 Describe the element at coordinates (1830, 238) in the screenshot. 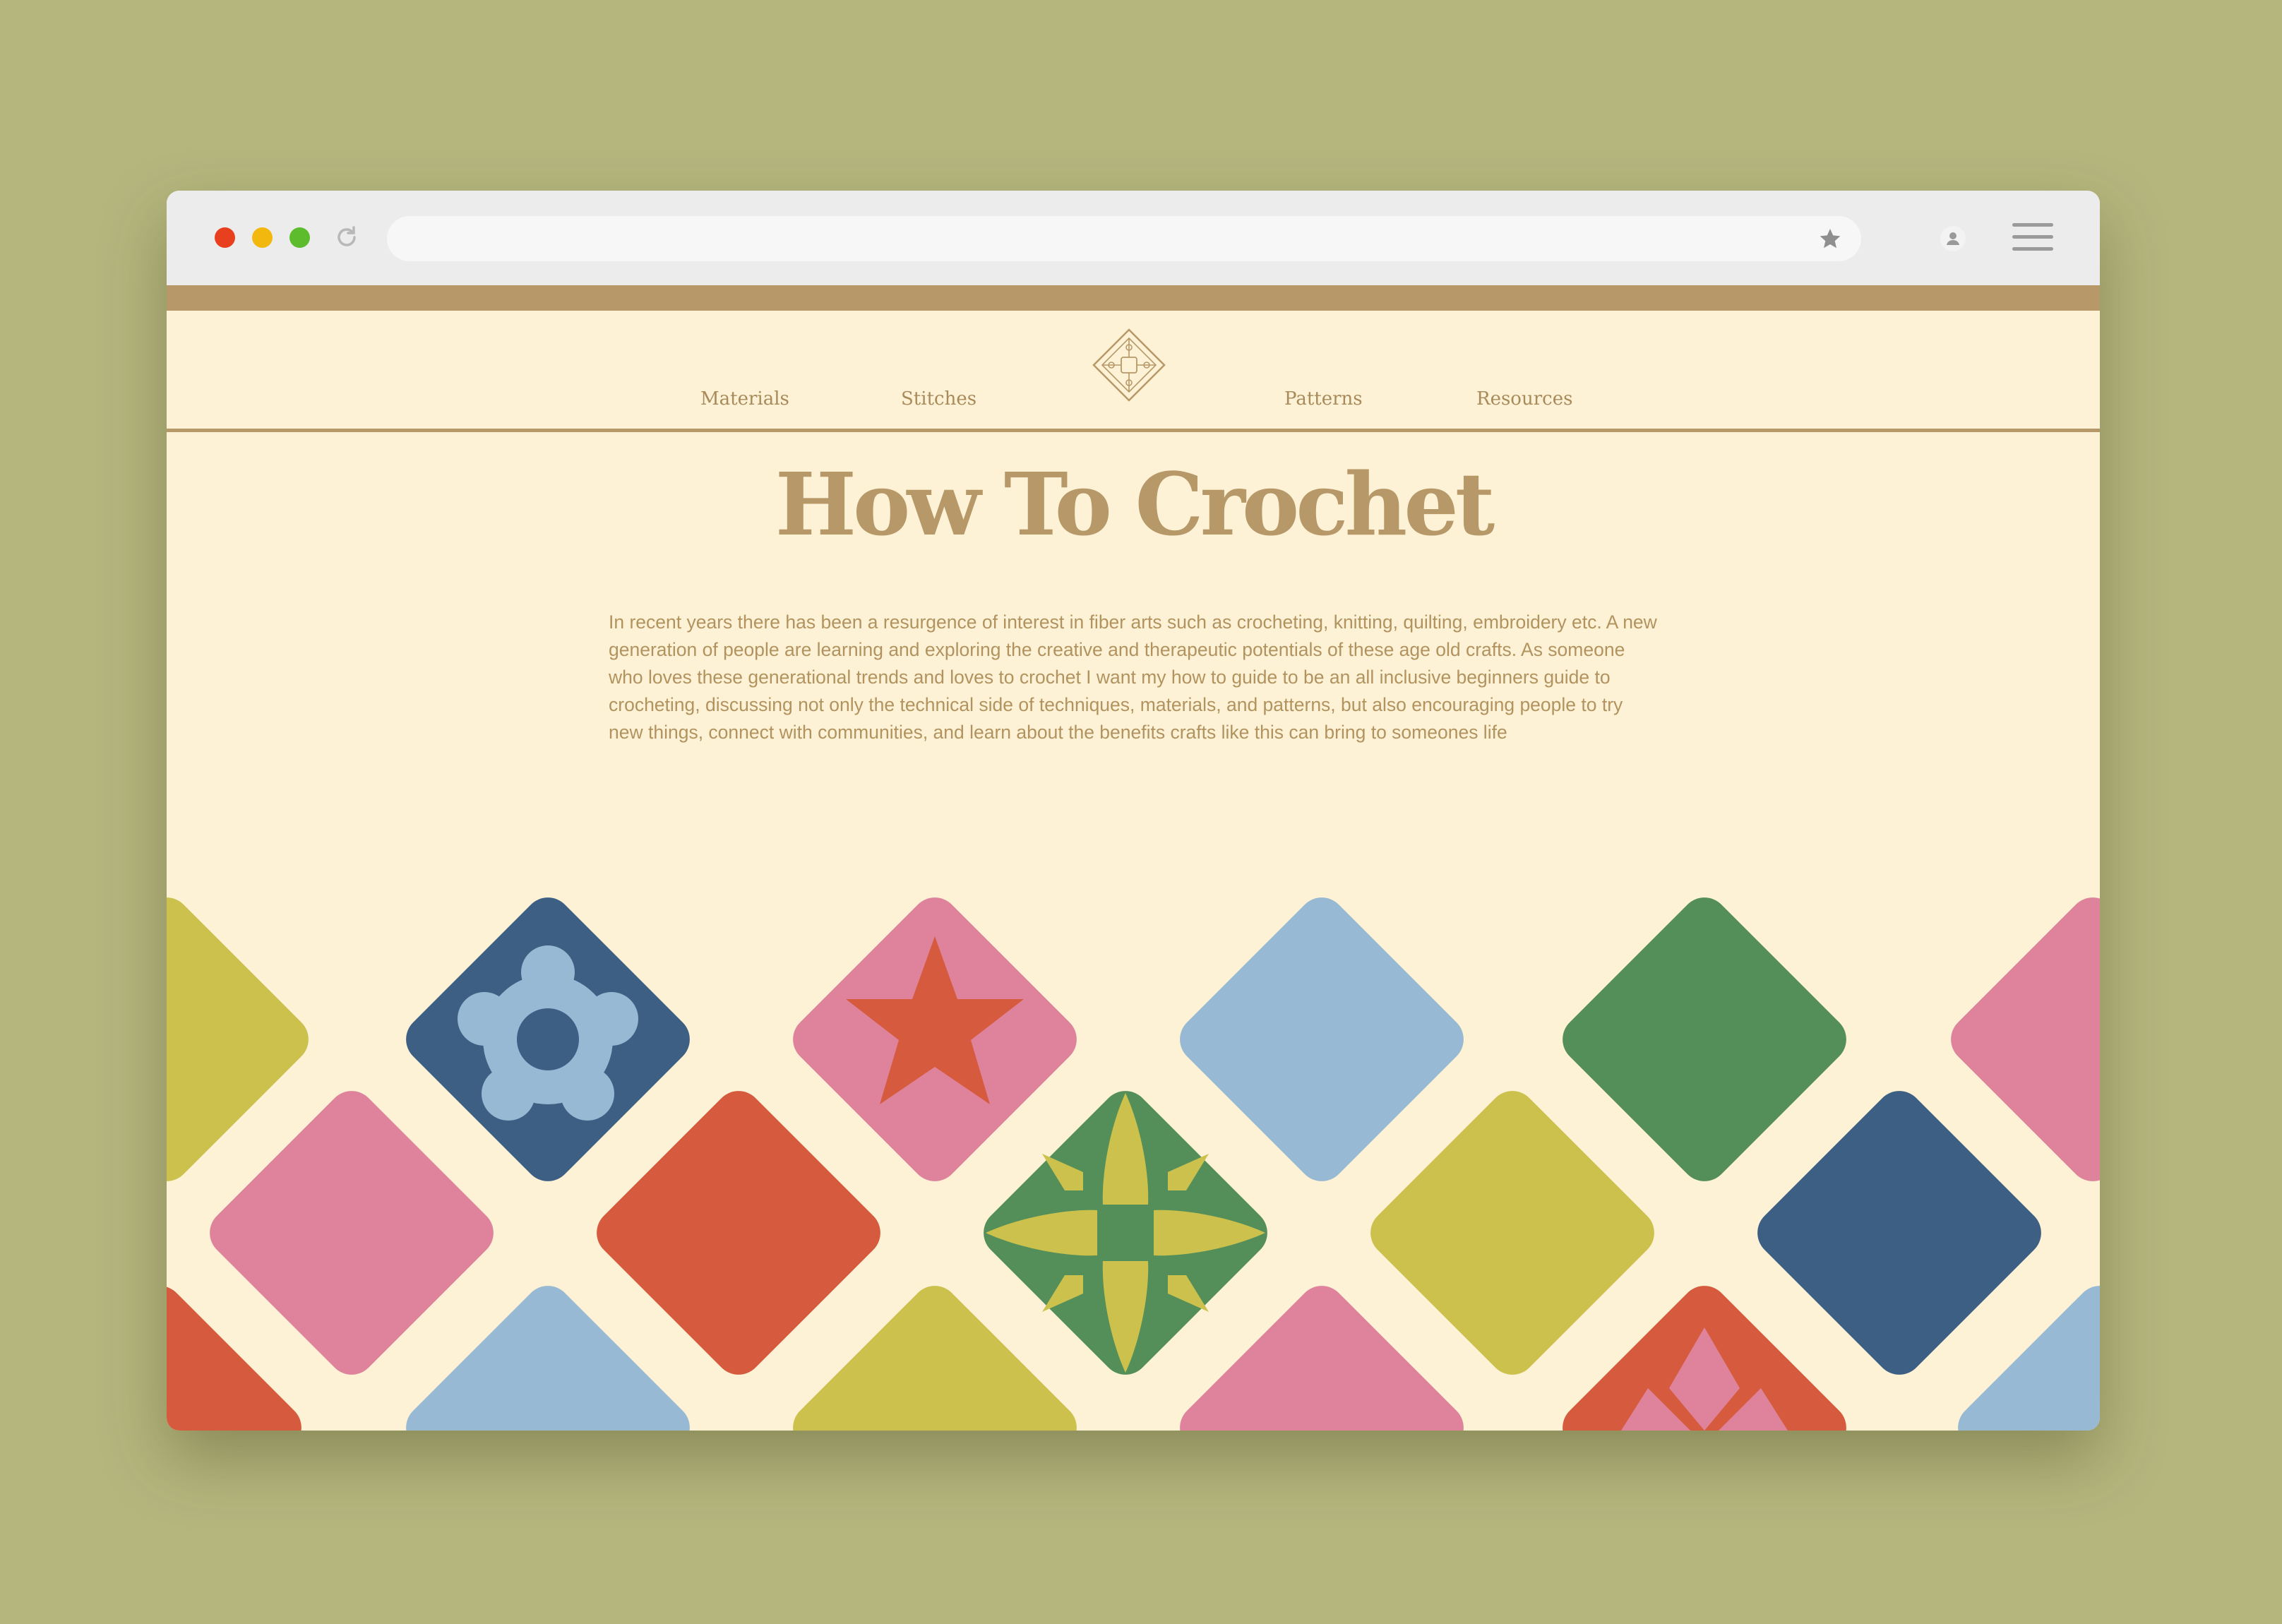

I see `star-icon` at that location.